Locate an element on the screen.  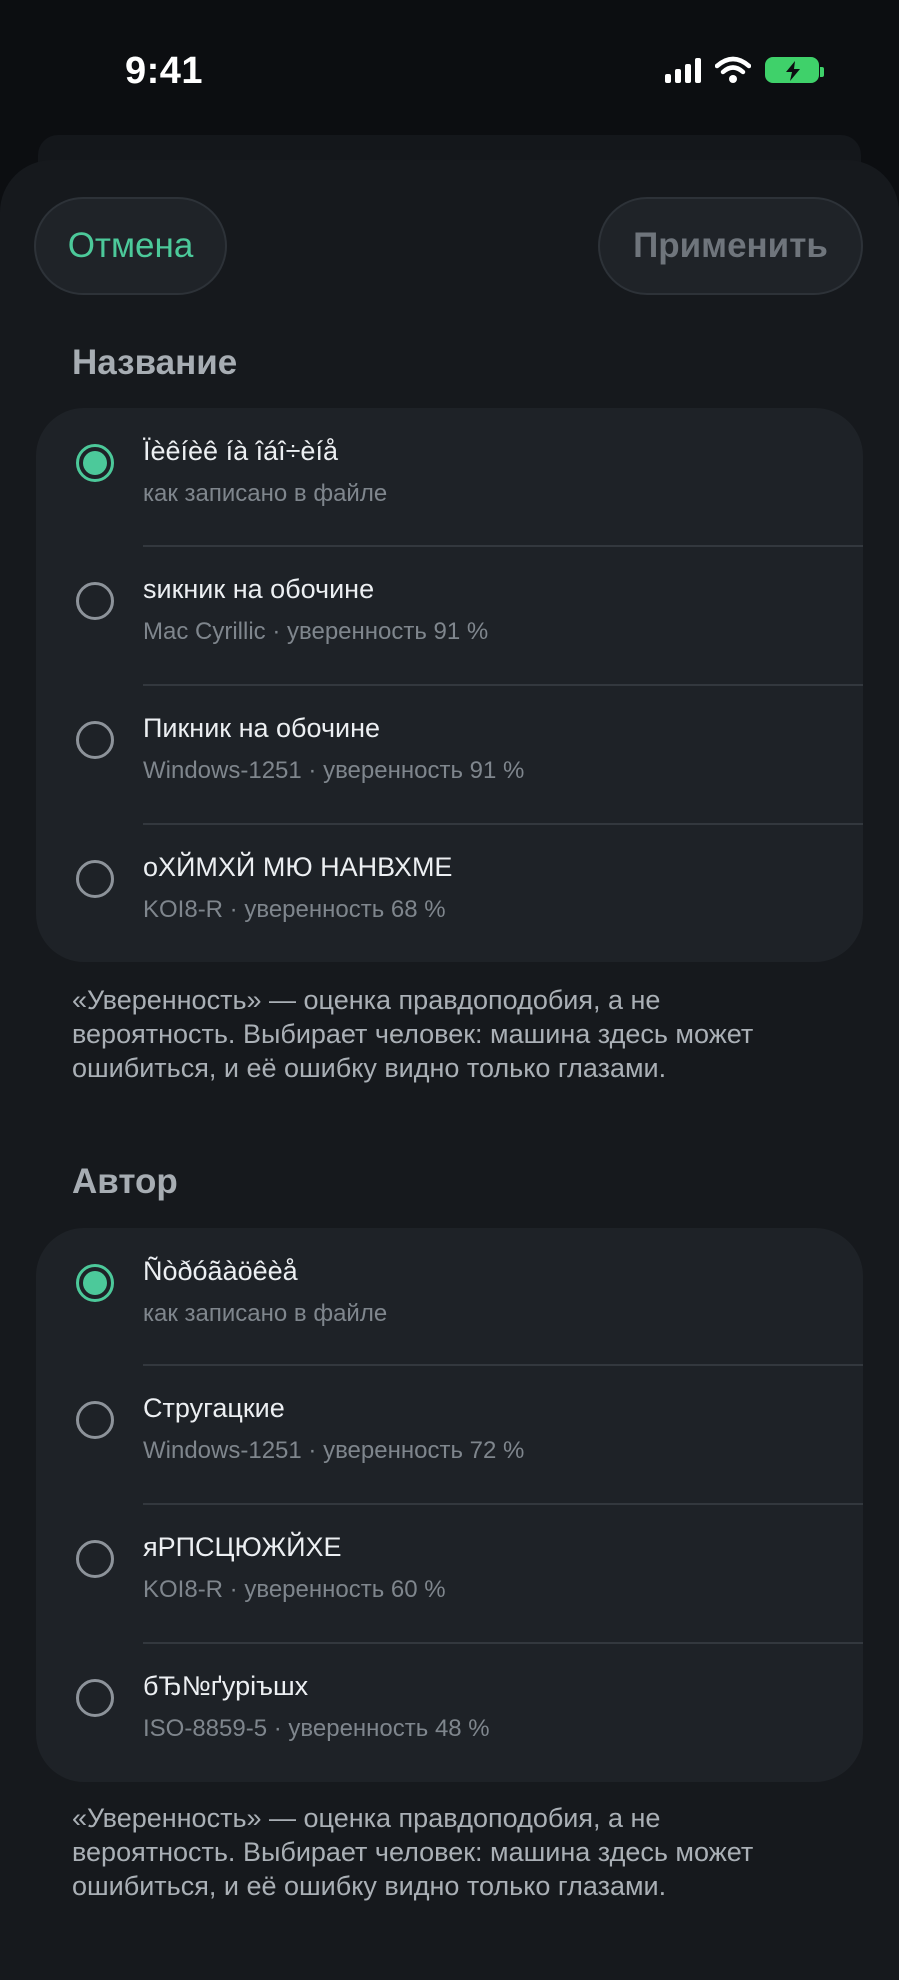
status-bar: 9:41 is located at coordinates (449, 70).